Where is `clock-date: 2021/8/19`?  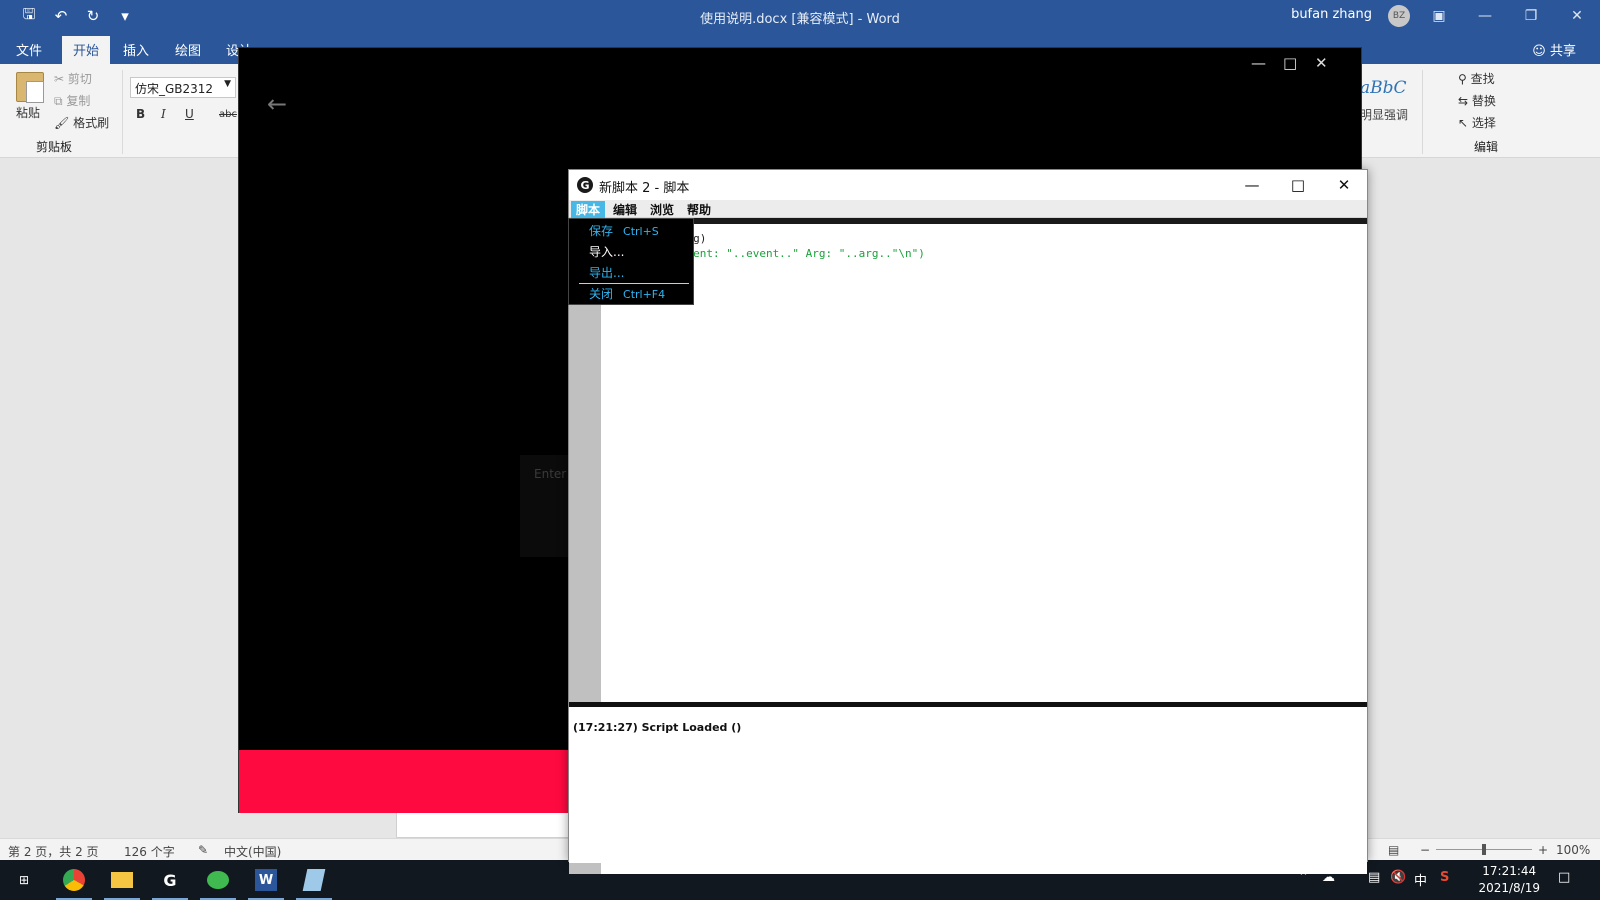
clock-date: 2021/8/19 is located at coordinates (1509, 888).